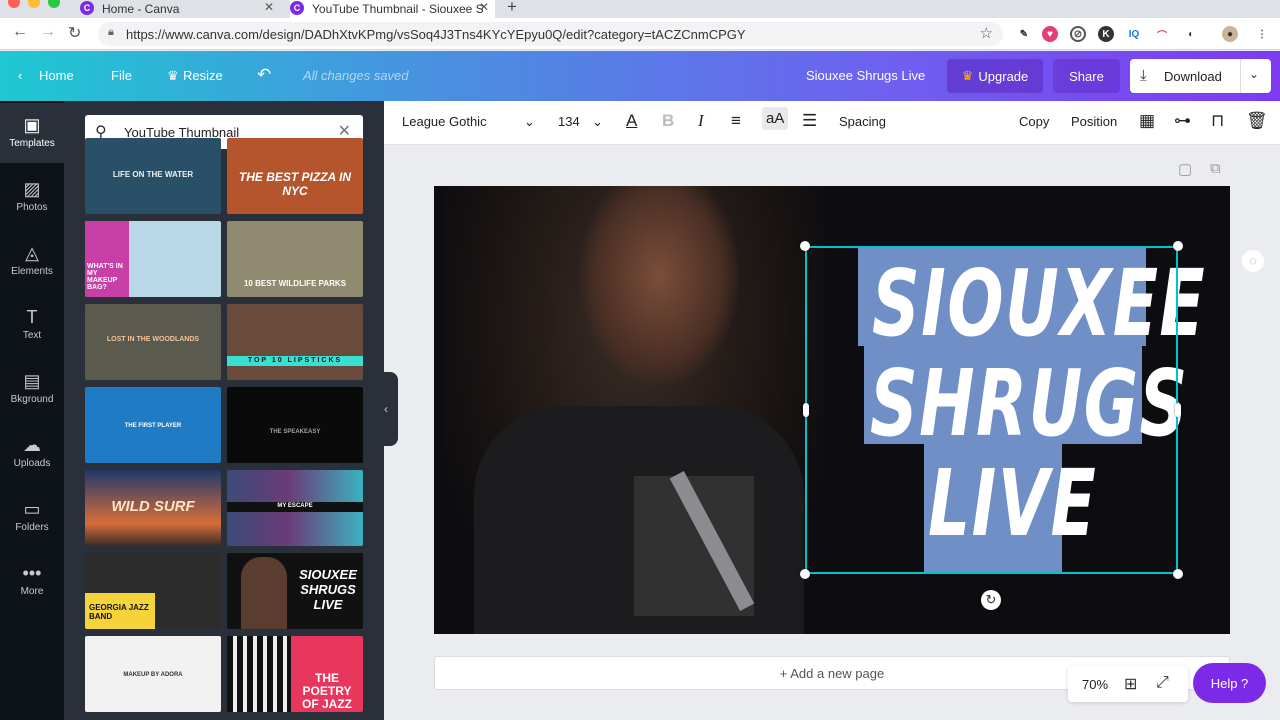  Describe the element at coordinates (32, 445) in the screenshot. I see `uploads-icon: ☁` at that location.